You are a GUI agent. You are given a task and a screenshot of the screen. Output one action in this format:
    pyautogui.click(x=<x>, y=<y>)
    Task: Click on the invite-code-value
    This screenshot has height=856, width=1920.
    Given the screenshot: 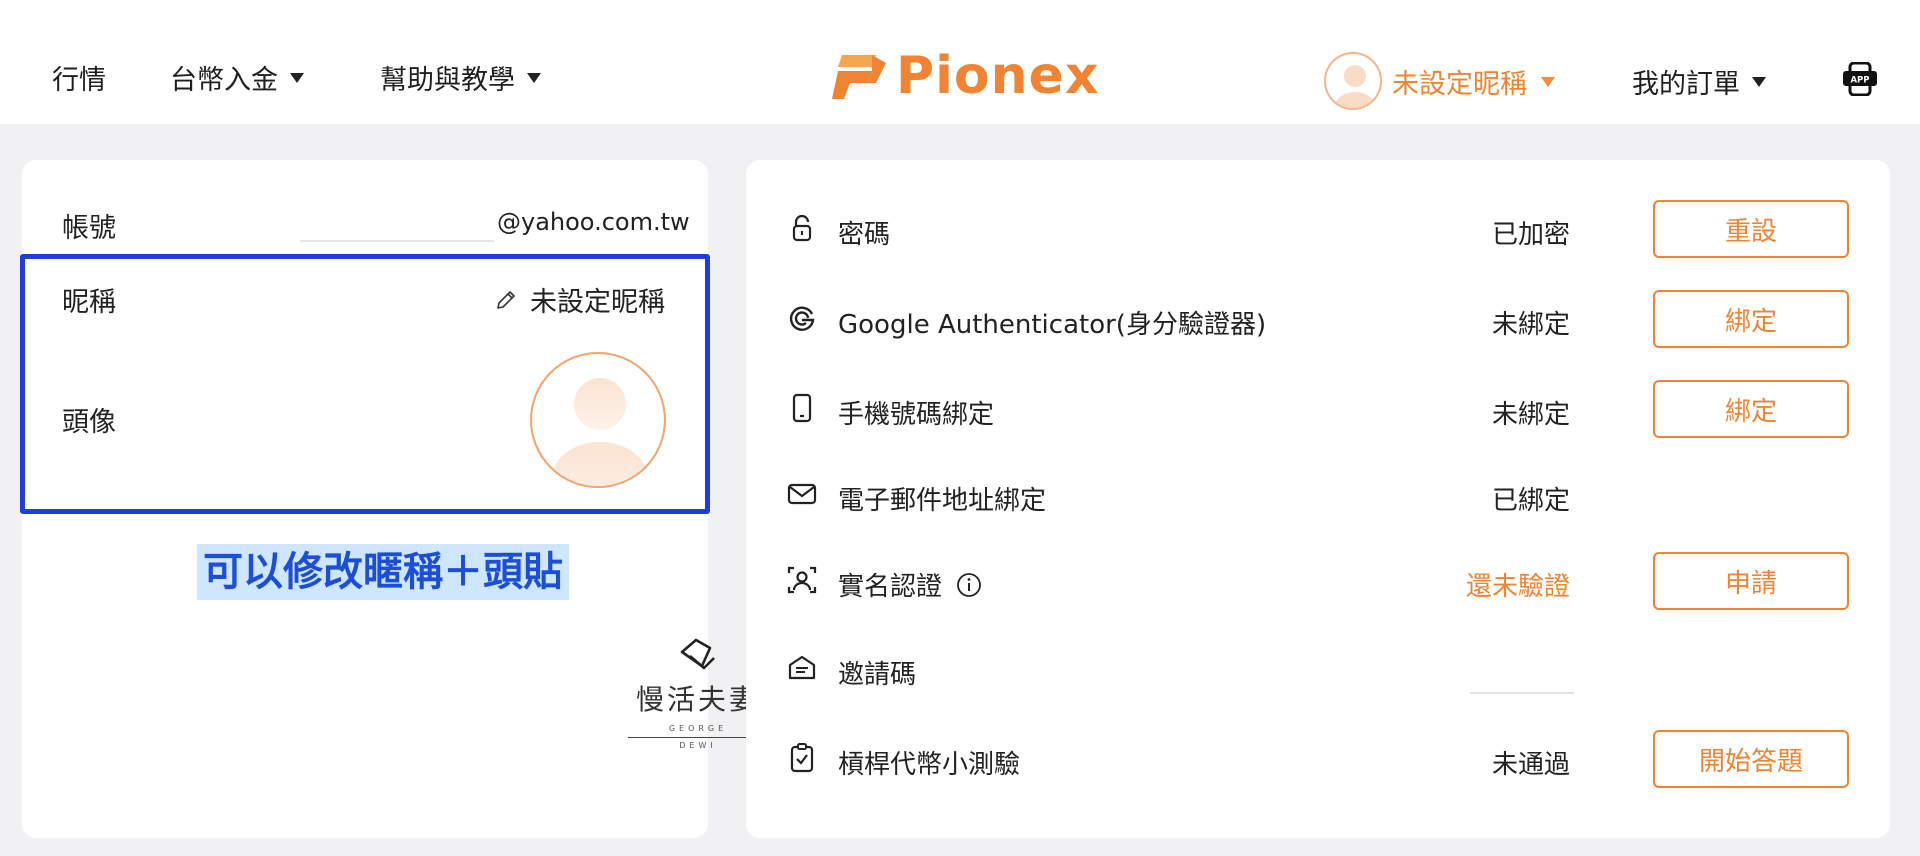 What is the action you would take?
    pyautogui.click(x=1522, y=666)
    